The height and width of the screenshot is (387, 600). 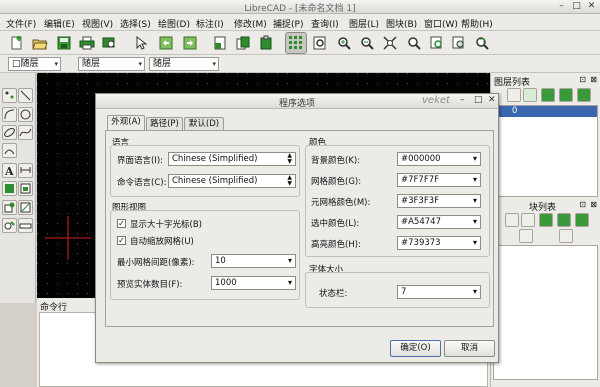 What do you see at coordinates (190, 43) in the screenshot?
I see `redo-icon` at bounding box center [190, 43].